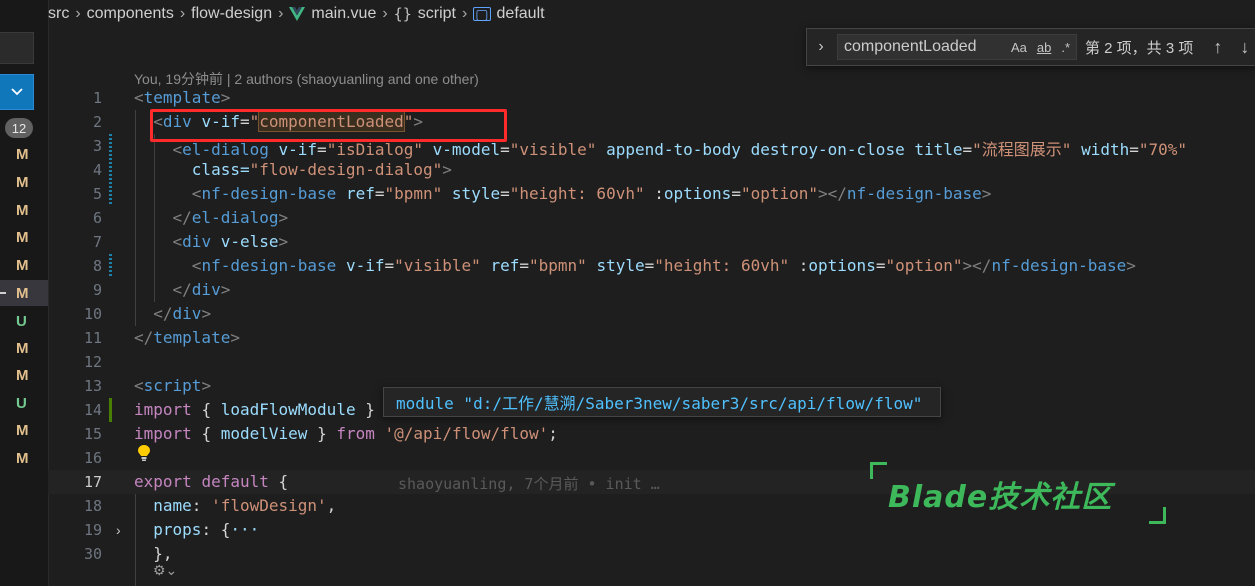  I want to click on line-number: 5, so click(97, 194).